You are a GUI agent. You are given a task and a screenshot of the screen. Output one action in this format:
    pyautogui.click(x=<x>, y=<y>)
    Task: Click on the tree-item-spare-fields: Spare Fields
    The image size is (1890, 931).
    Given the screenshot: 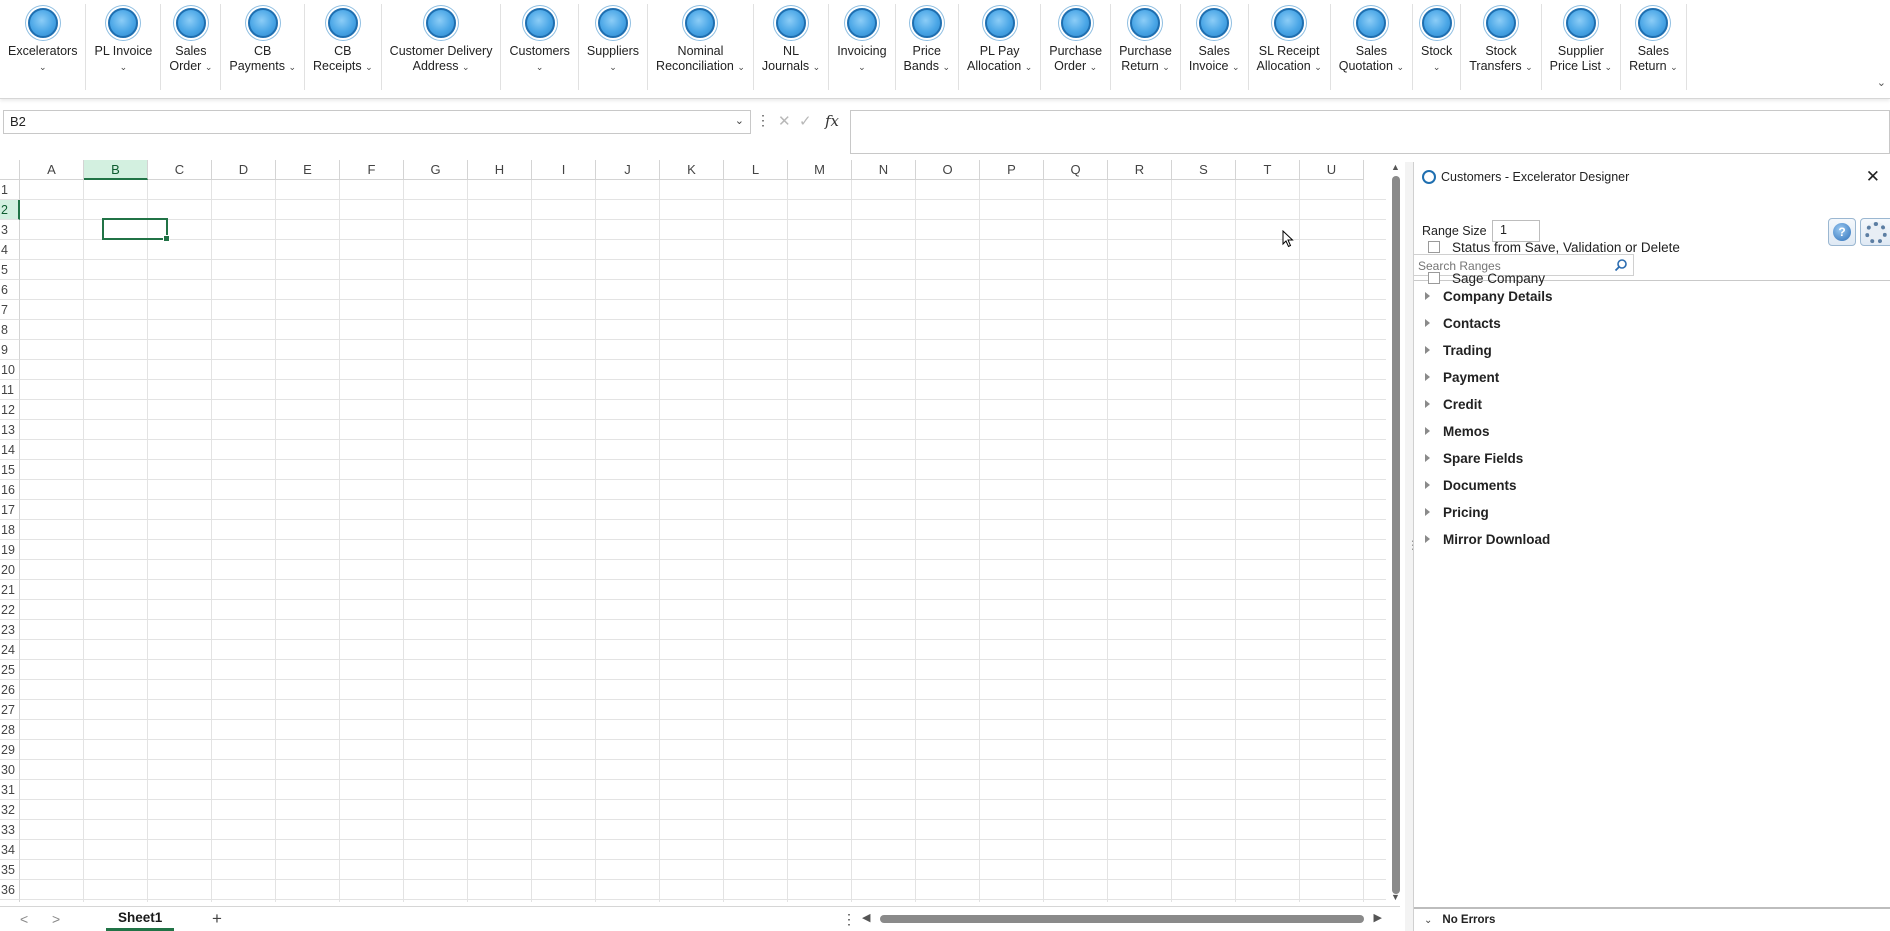 What is the action you would take?
    pyautogui.click(x=1468, y=458)
    